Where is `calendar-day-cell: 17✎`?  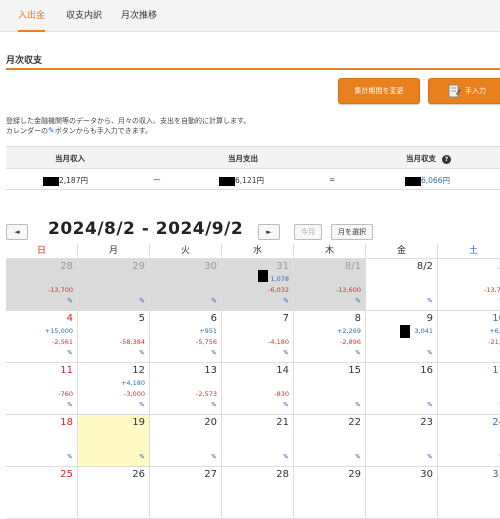
calendar-day-cell: 17✎ is located at coordinates (469, 389).